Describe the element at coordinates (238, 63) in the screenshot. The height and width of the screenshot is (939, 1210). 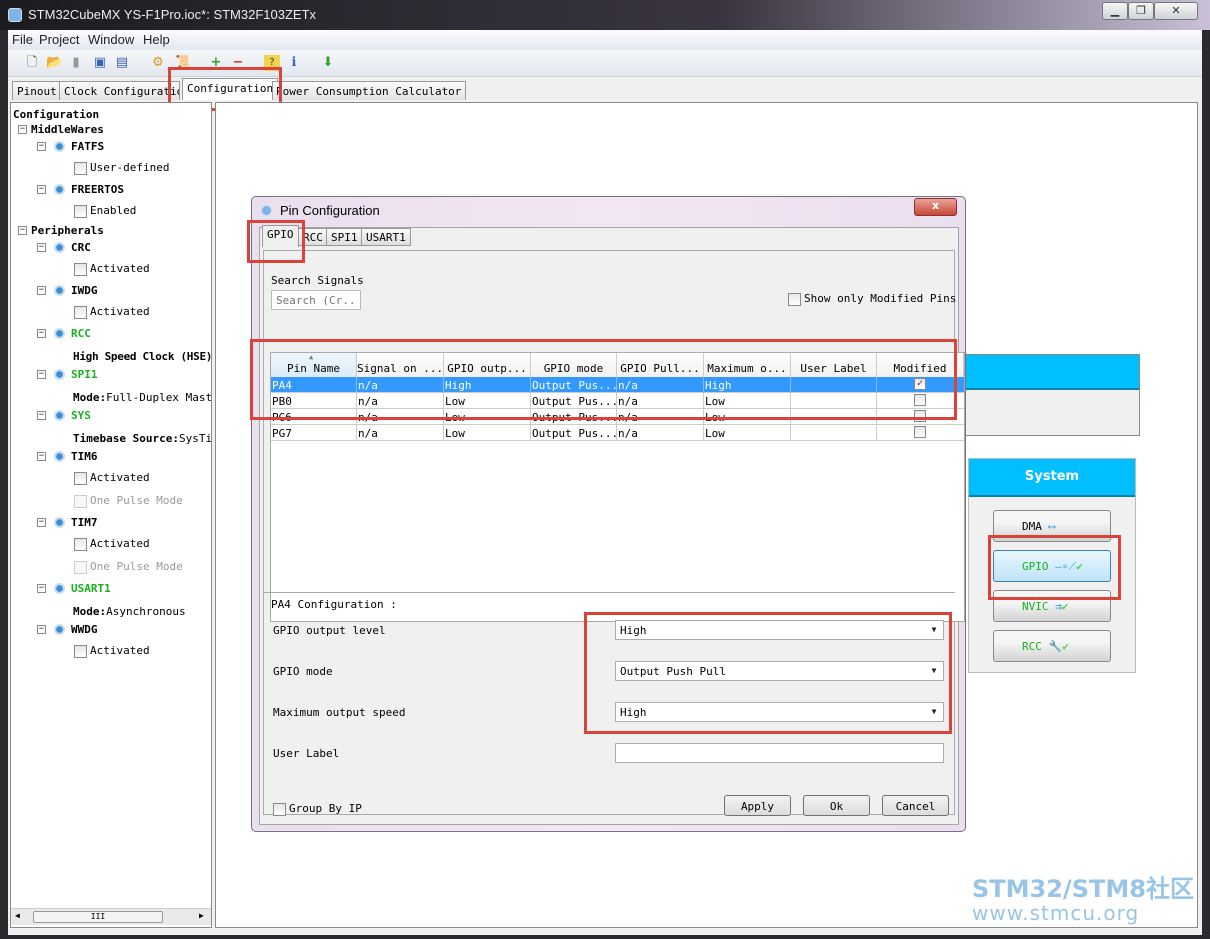
I see `zoom-out-icon: −` at that location.